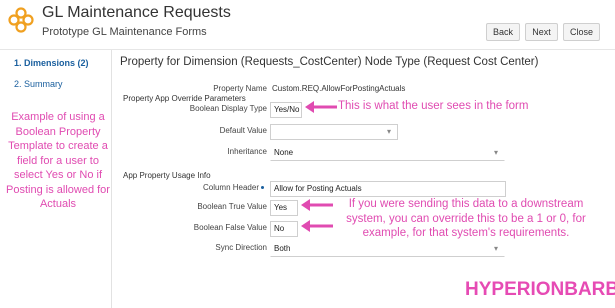 This screenshot has height=308, width=615. I want to click on required-indicator-icon, so click(262, 187).